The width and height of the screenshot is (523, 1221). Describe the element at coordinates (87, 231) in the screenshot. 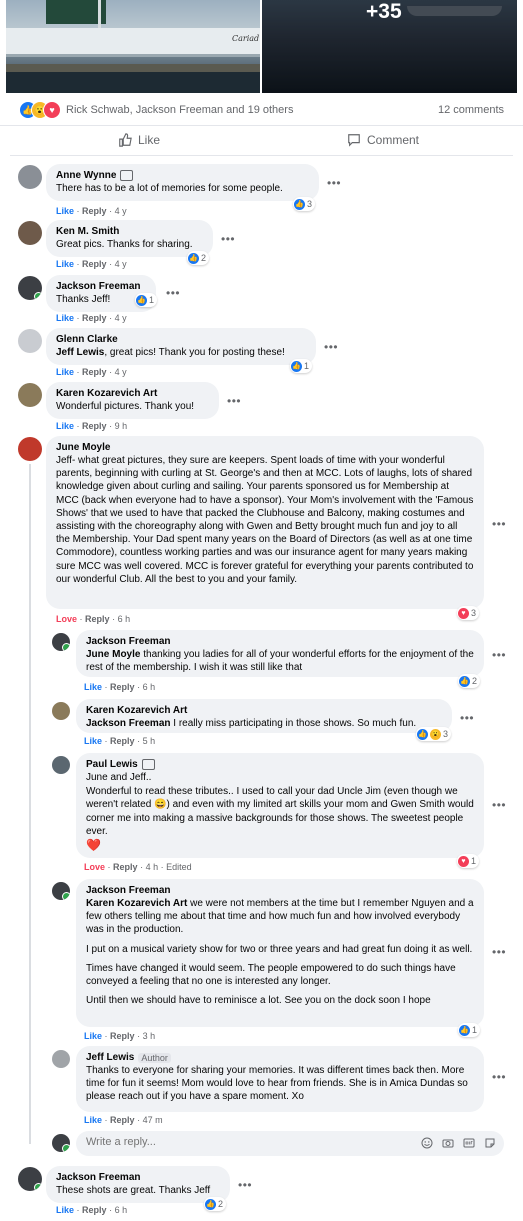

I see `comment-author: Ken M. Smith` at that location.